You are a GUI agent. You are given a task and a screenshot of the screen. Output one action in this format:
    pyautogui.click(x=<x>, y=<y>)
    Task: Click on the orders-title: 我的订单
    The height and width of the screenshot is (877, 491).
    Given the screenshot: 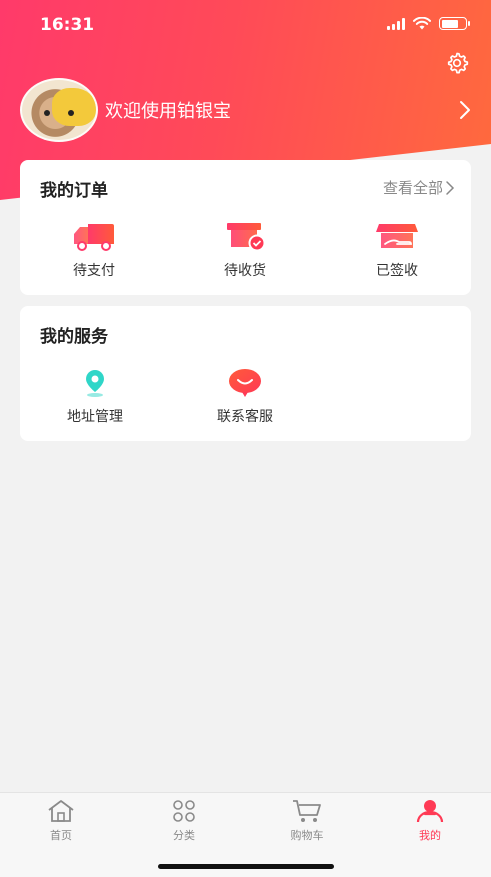 What is the action you would take?
    pyautogui.click(x=74, y=191)
    